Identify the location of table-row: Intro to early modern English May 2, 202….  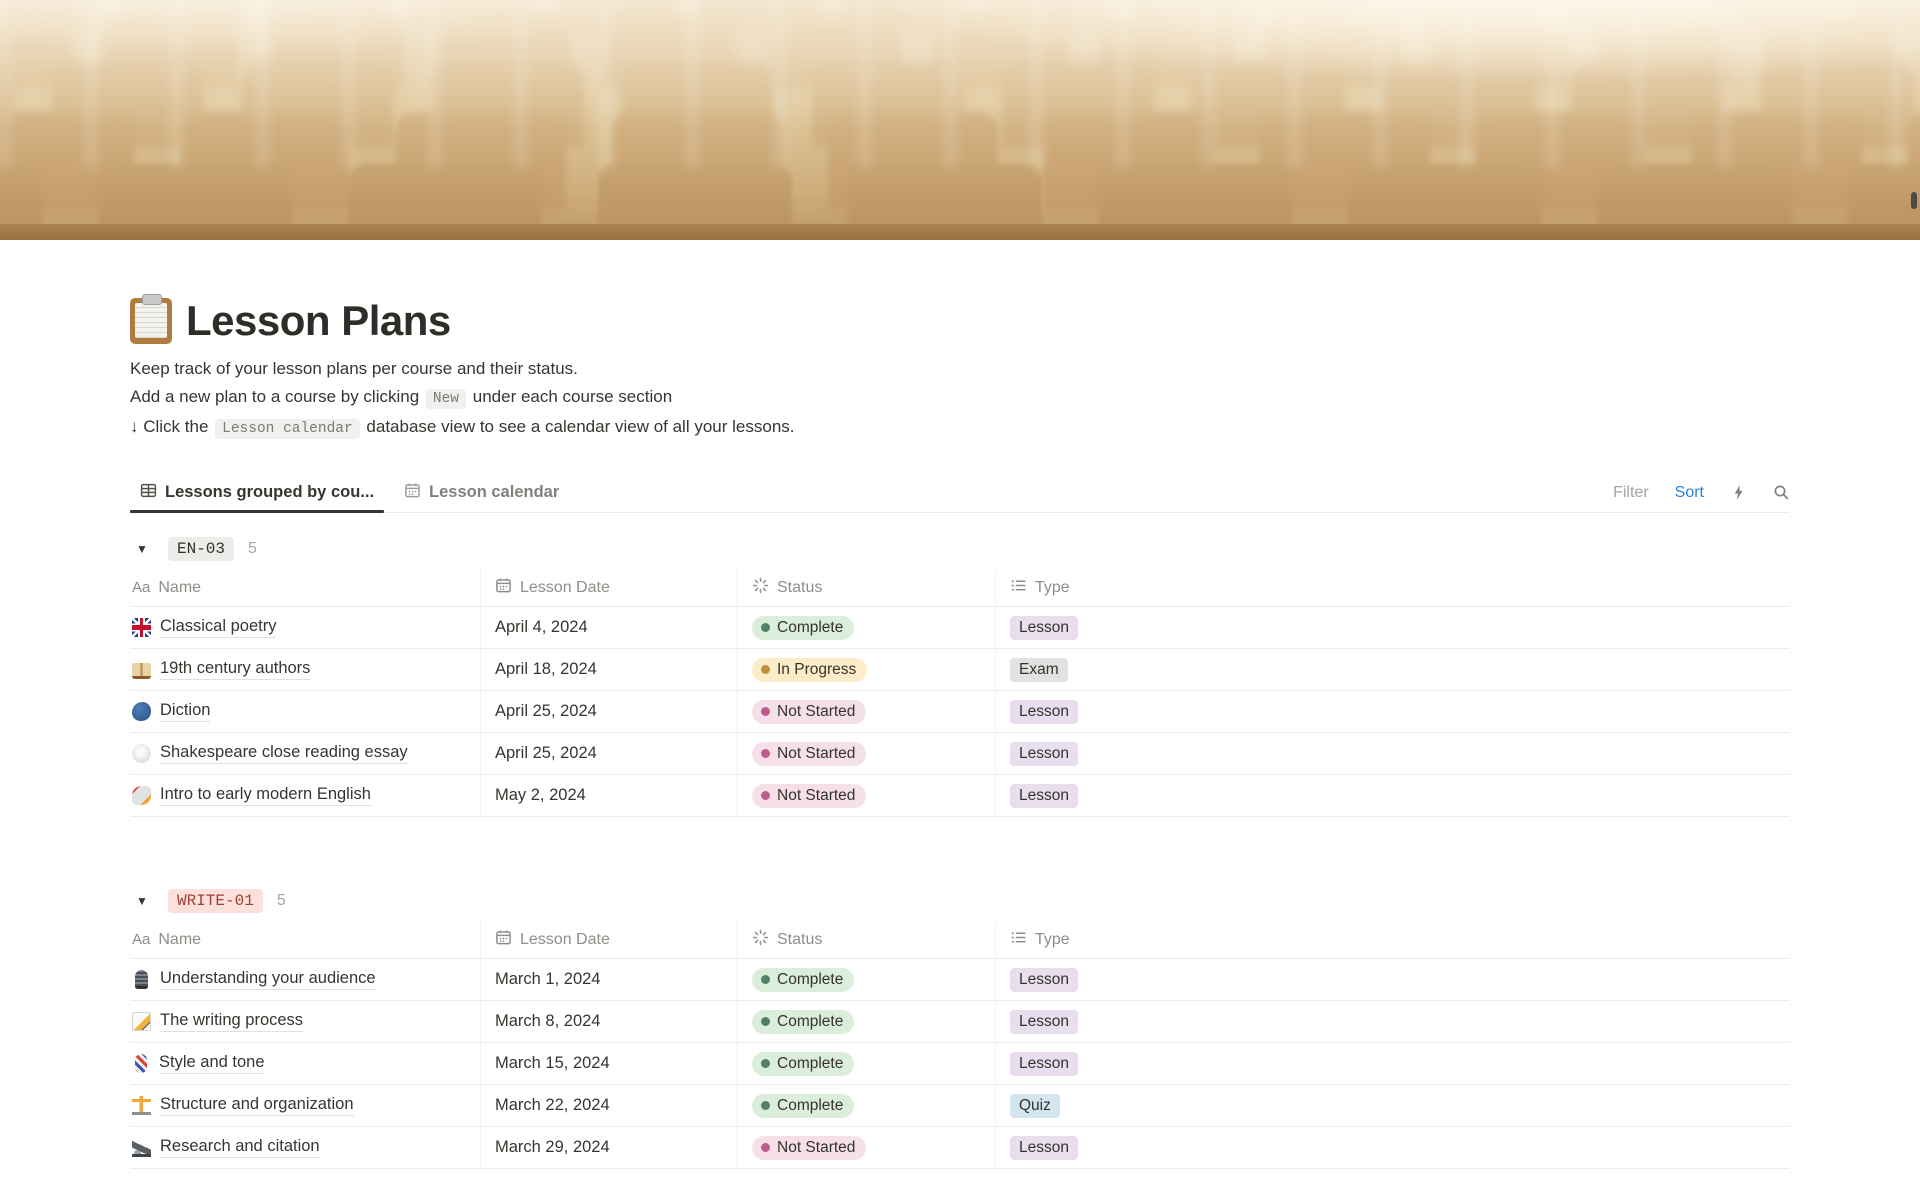
(960, 796).